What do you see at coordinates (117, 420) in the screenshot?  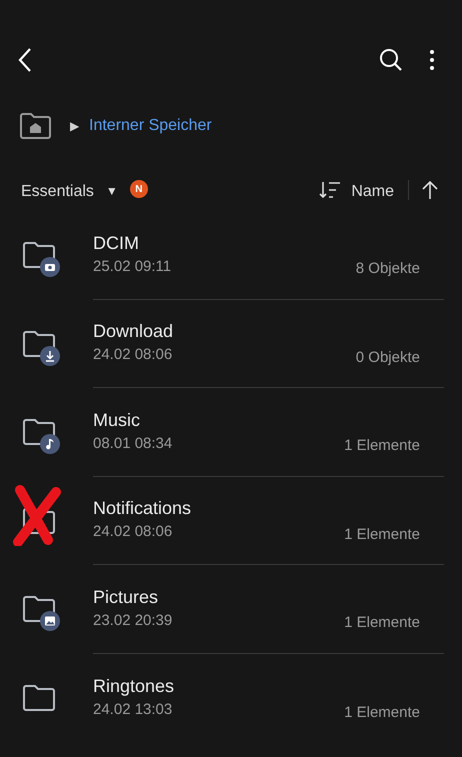 I see `folder-name: Music` at bounding box center [117, 420].